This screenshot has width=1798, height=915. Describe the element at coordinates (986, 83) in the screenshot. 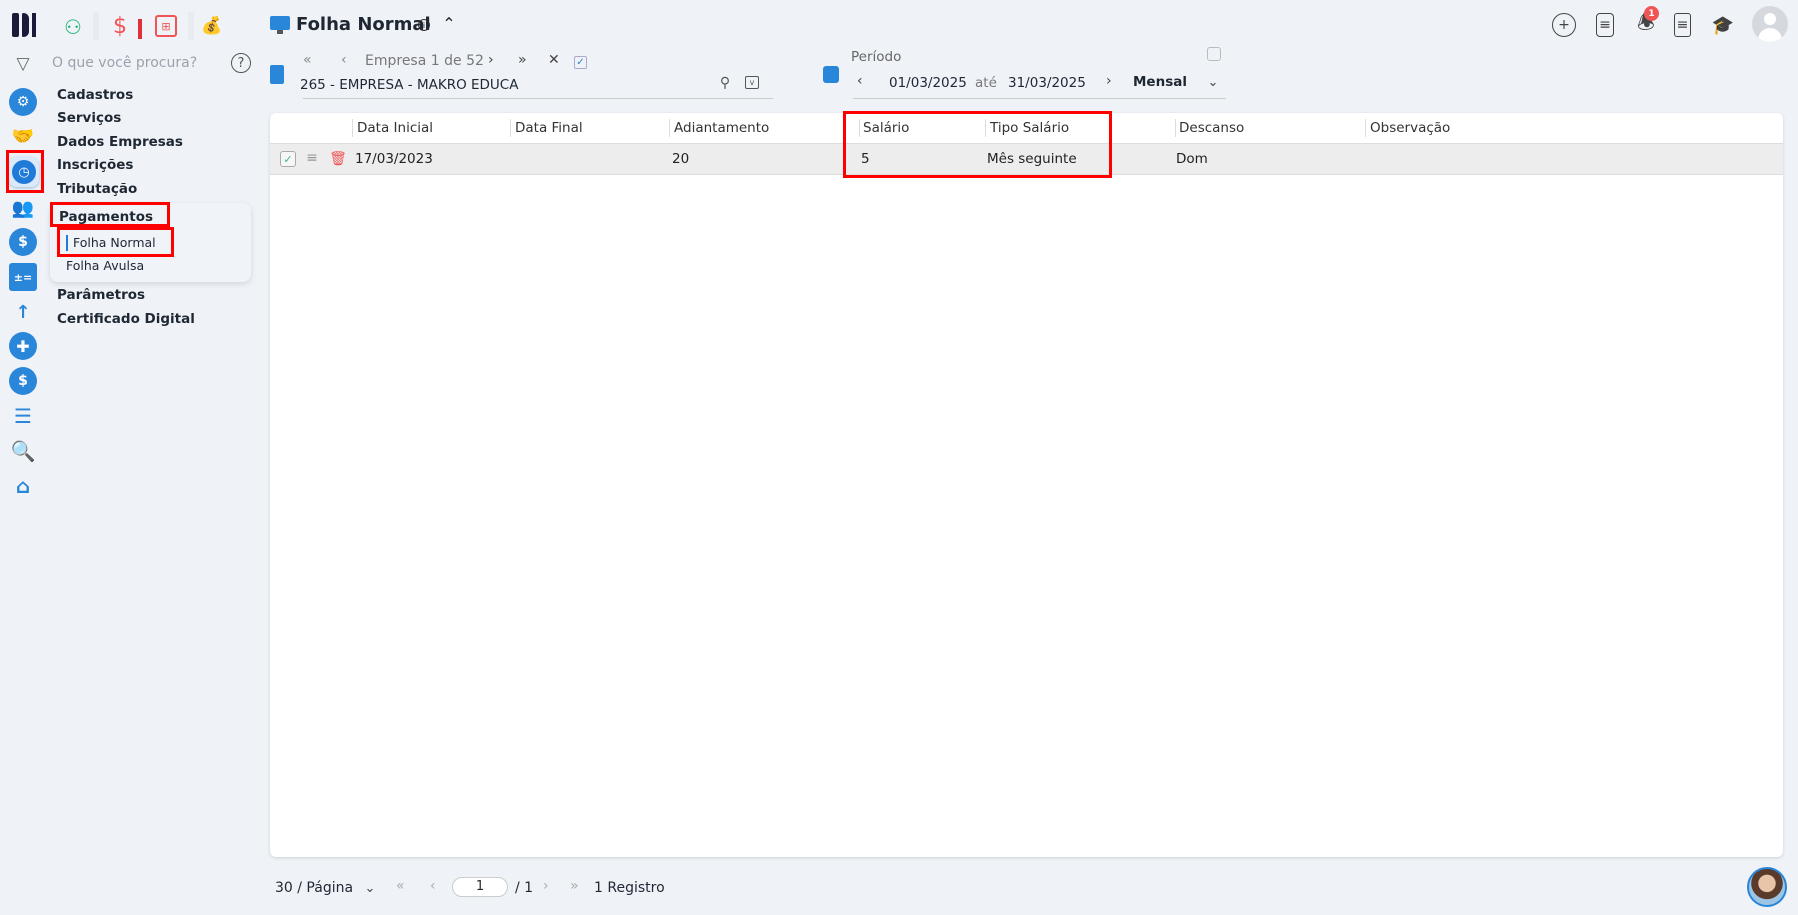

I see `period-separator: até` at that location.